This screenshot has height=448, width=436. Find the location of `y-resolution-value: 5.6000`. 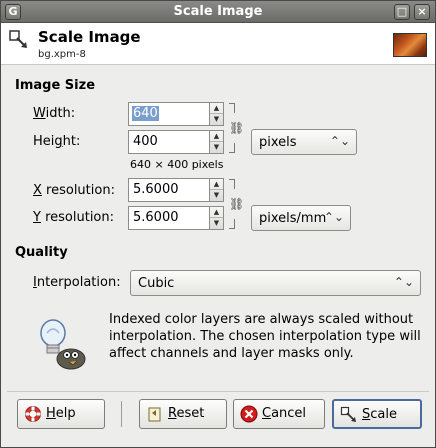

y-resolution-value: 5.6000 is located at coordinates (156, 217).